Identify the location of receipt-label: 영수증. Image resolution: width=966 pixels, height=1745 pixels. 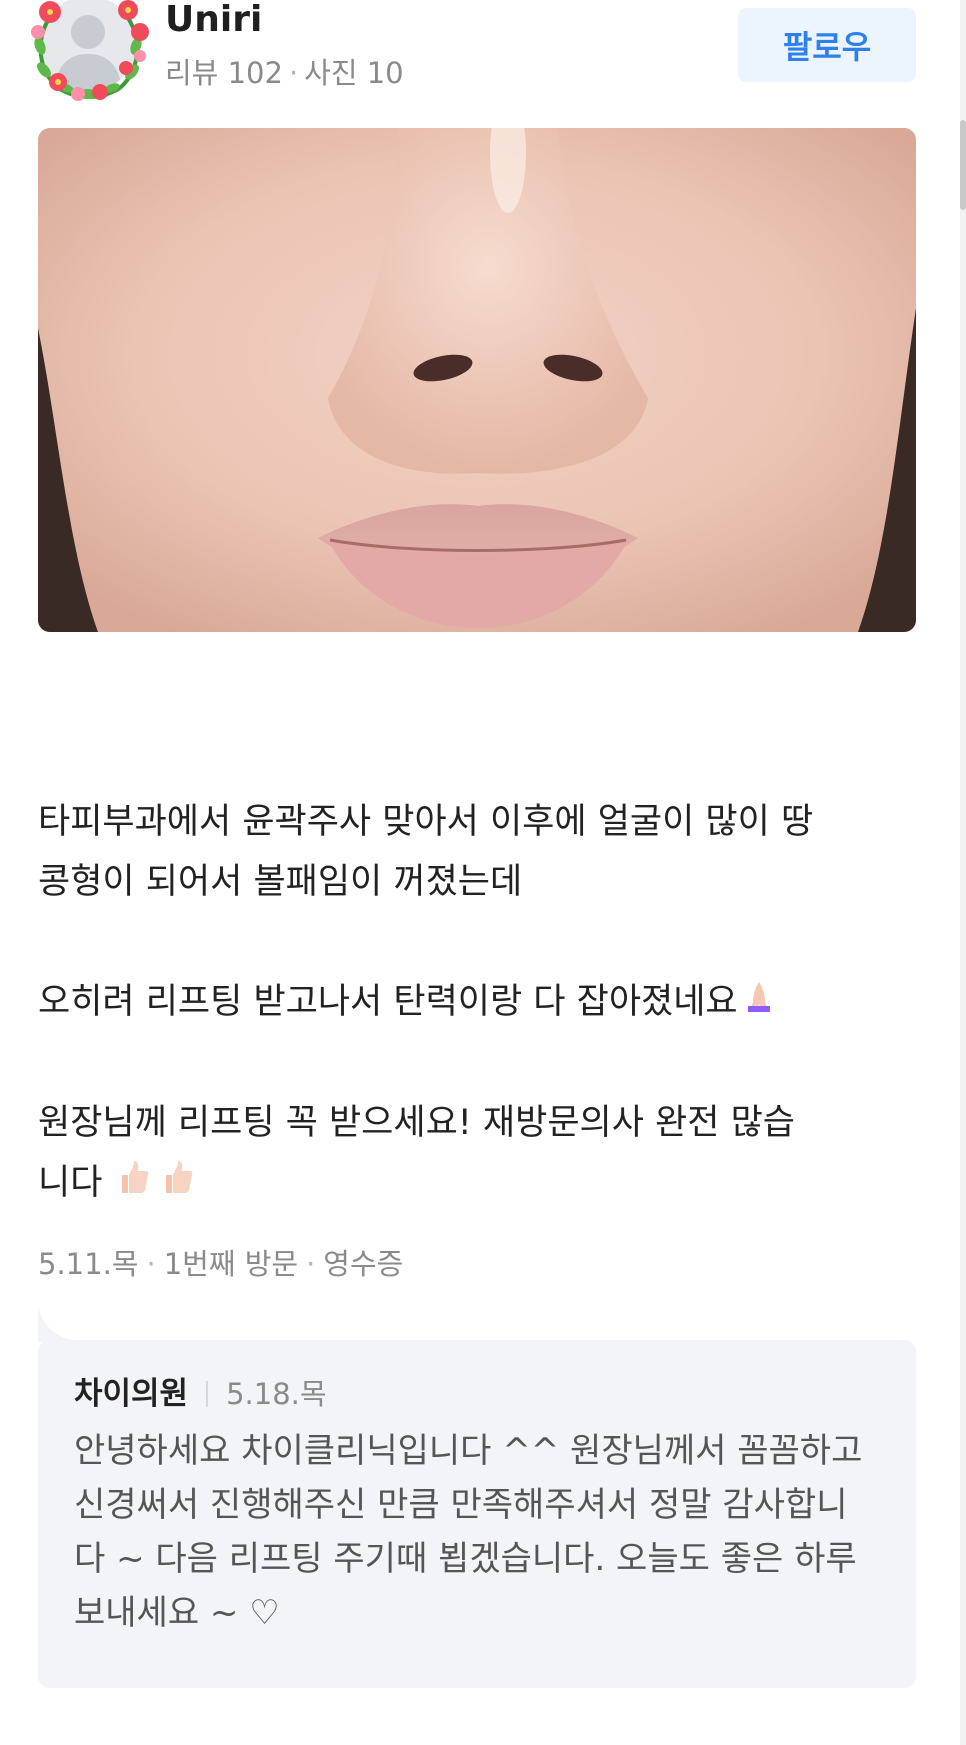
(363, 1264).